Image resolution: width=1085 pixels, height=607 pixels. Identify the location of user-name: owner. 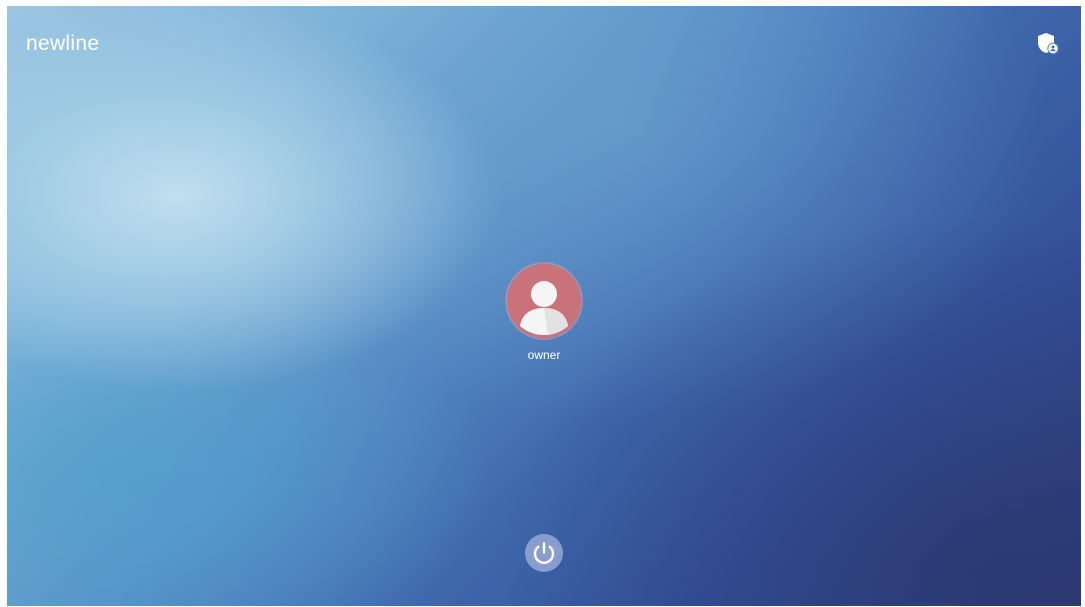
(544, 355).